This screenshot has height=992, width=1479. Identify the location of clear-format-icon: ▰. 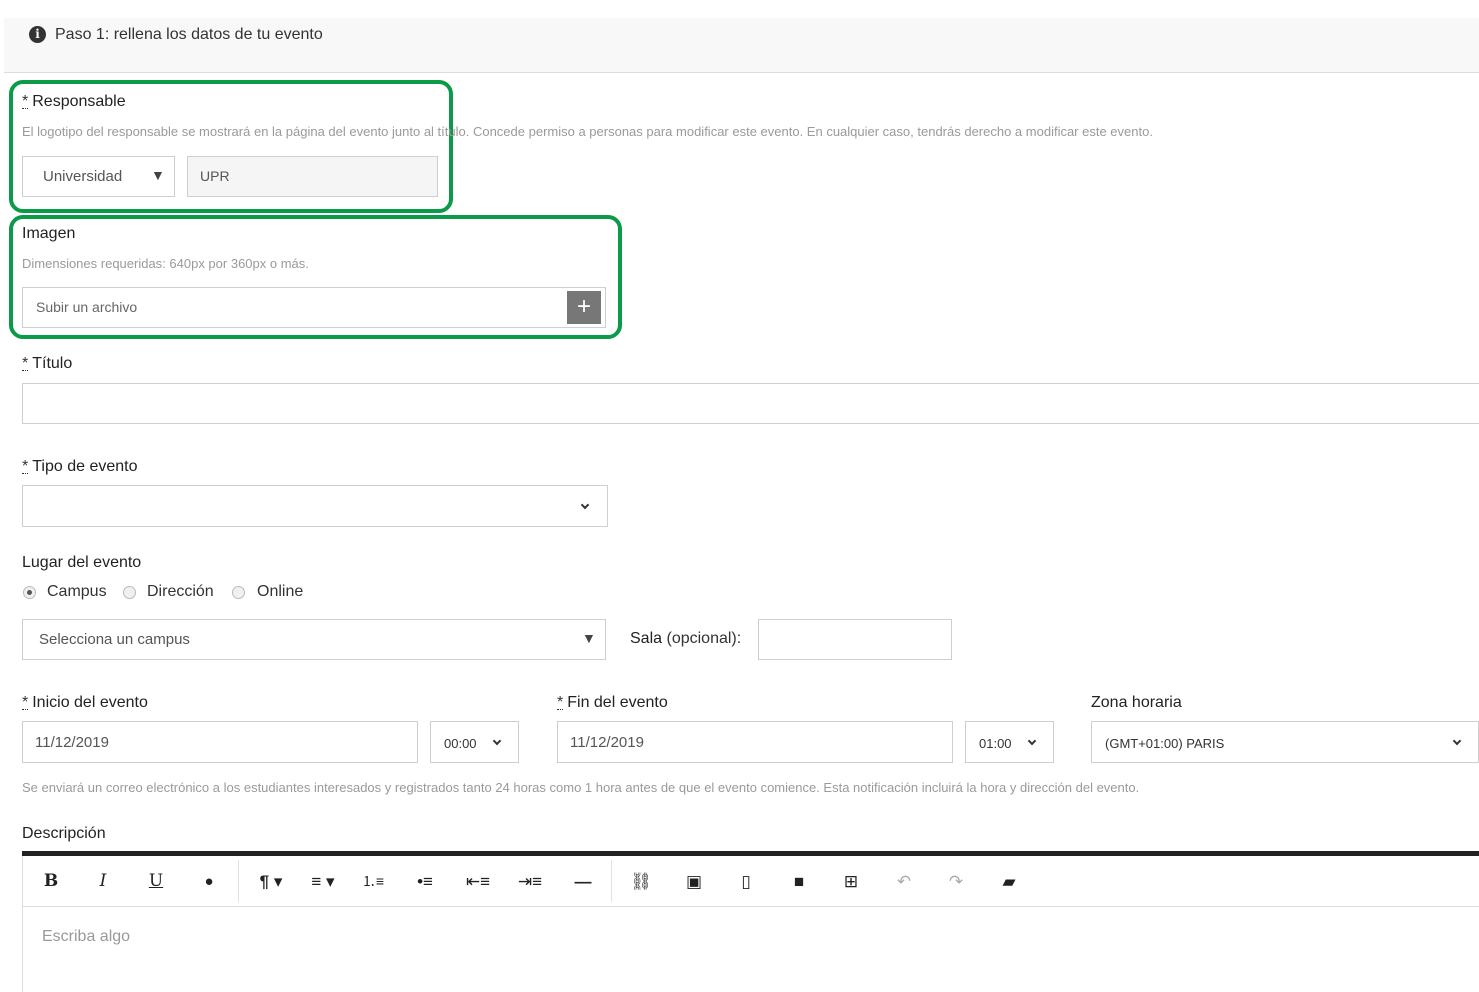
(1009, 881).